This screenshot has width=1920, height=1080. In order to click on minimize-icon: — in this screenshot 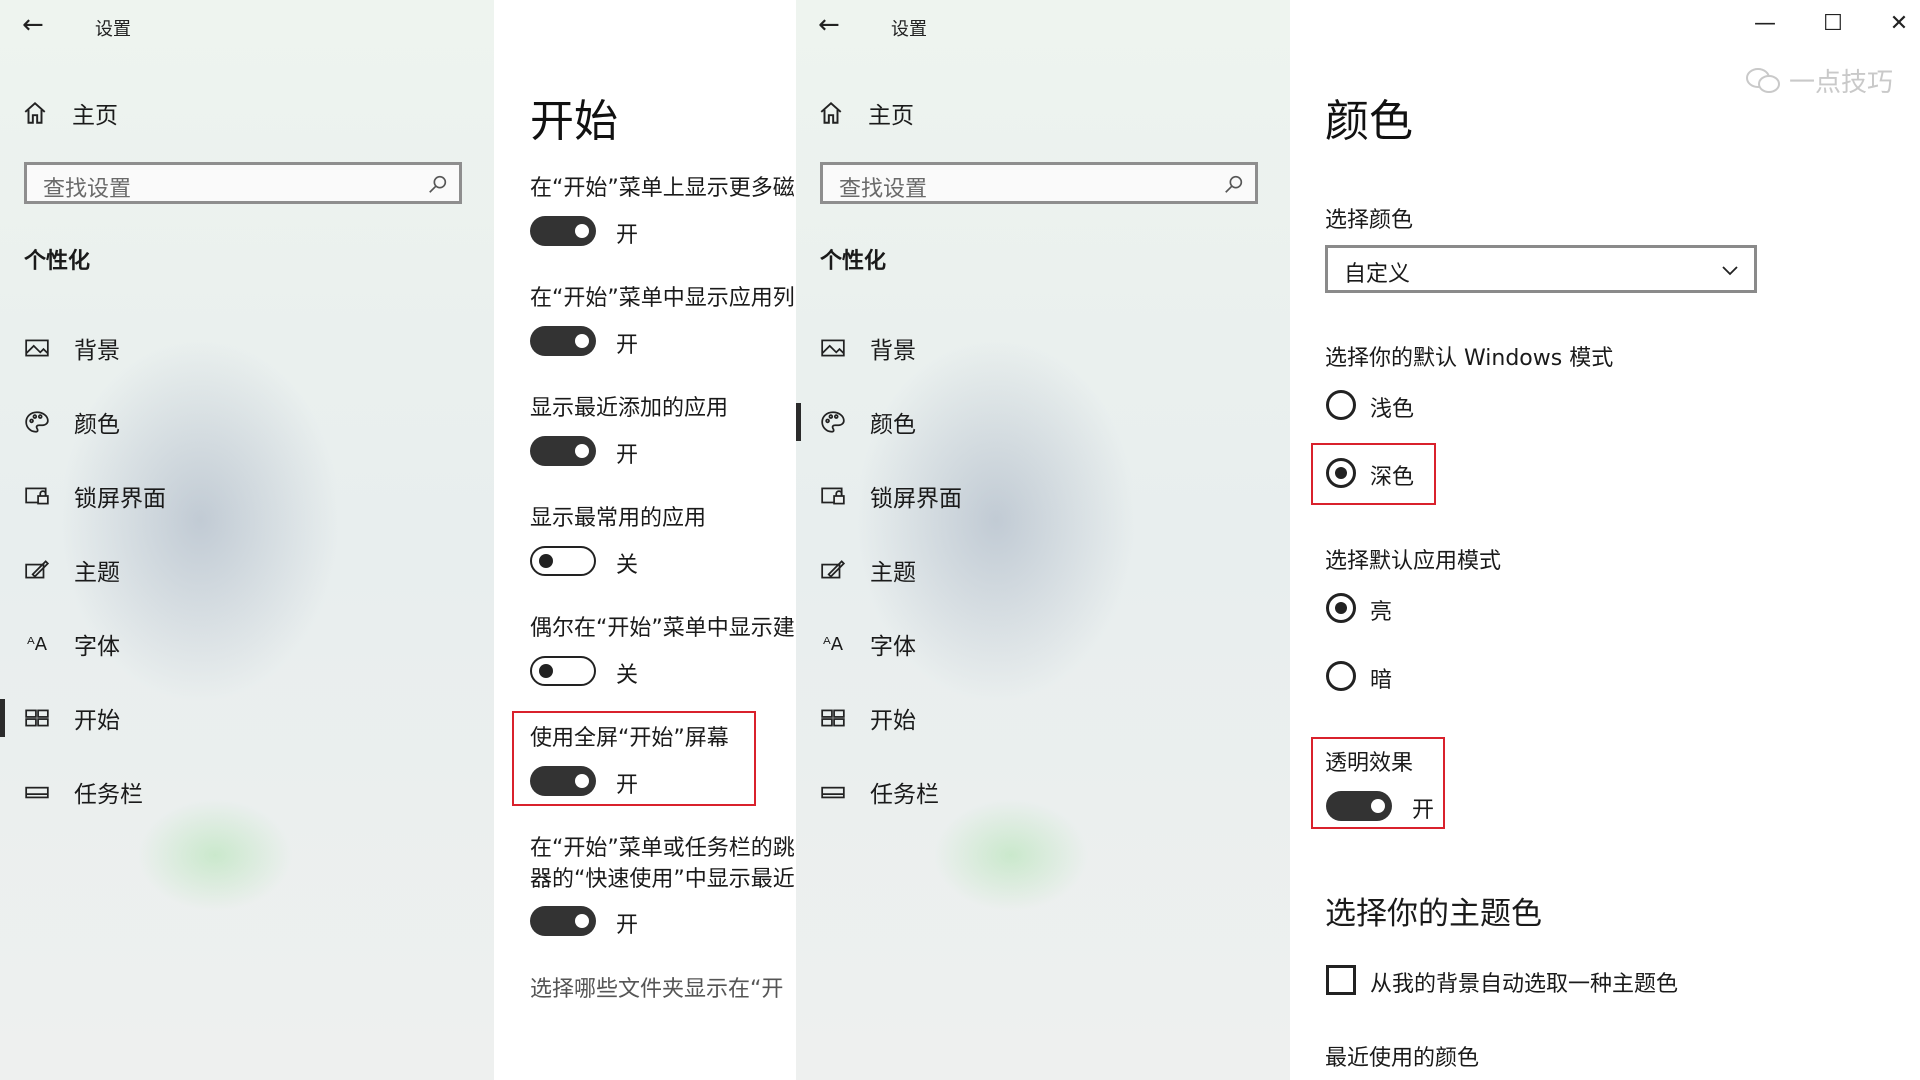, I will do `click(1765, 23)`.